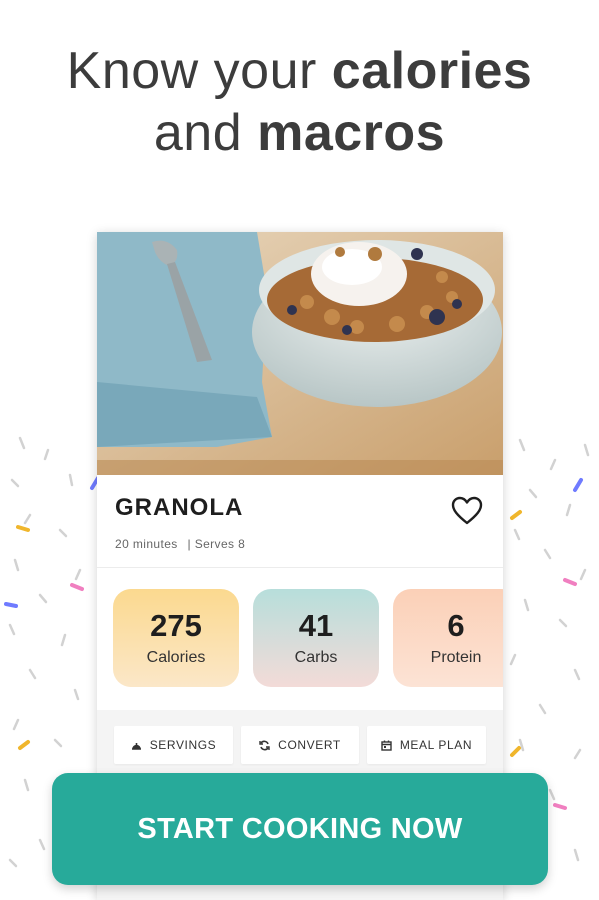 The width and height of the screenshot is (599, 900). I want to click on divider, so click(300, 567).